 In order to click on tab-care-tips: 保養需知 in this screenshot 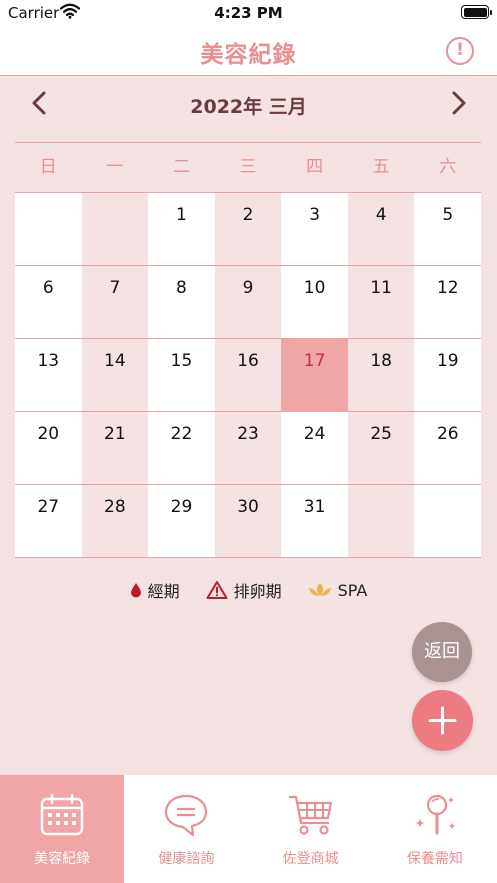, I will do `click(435, 829)`.